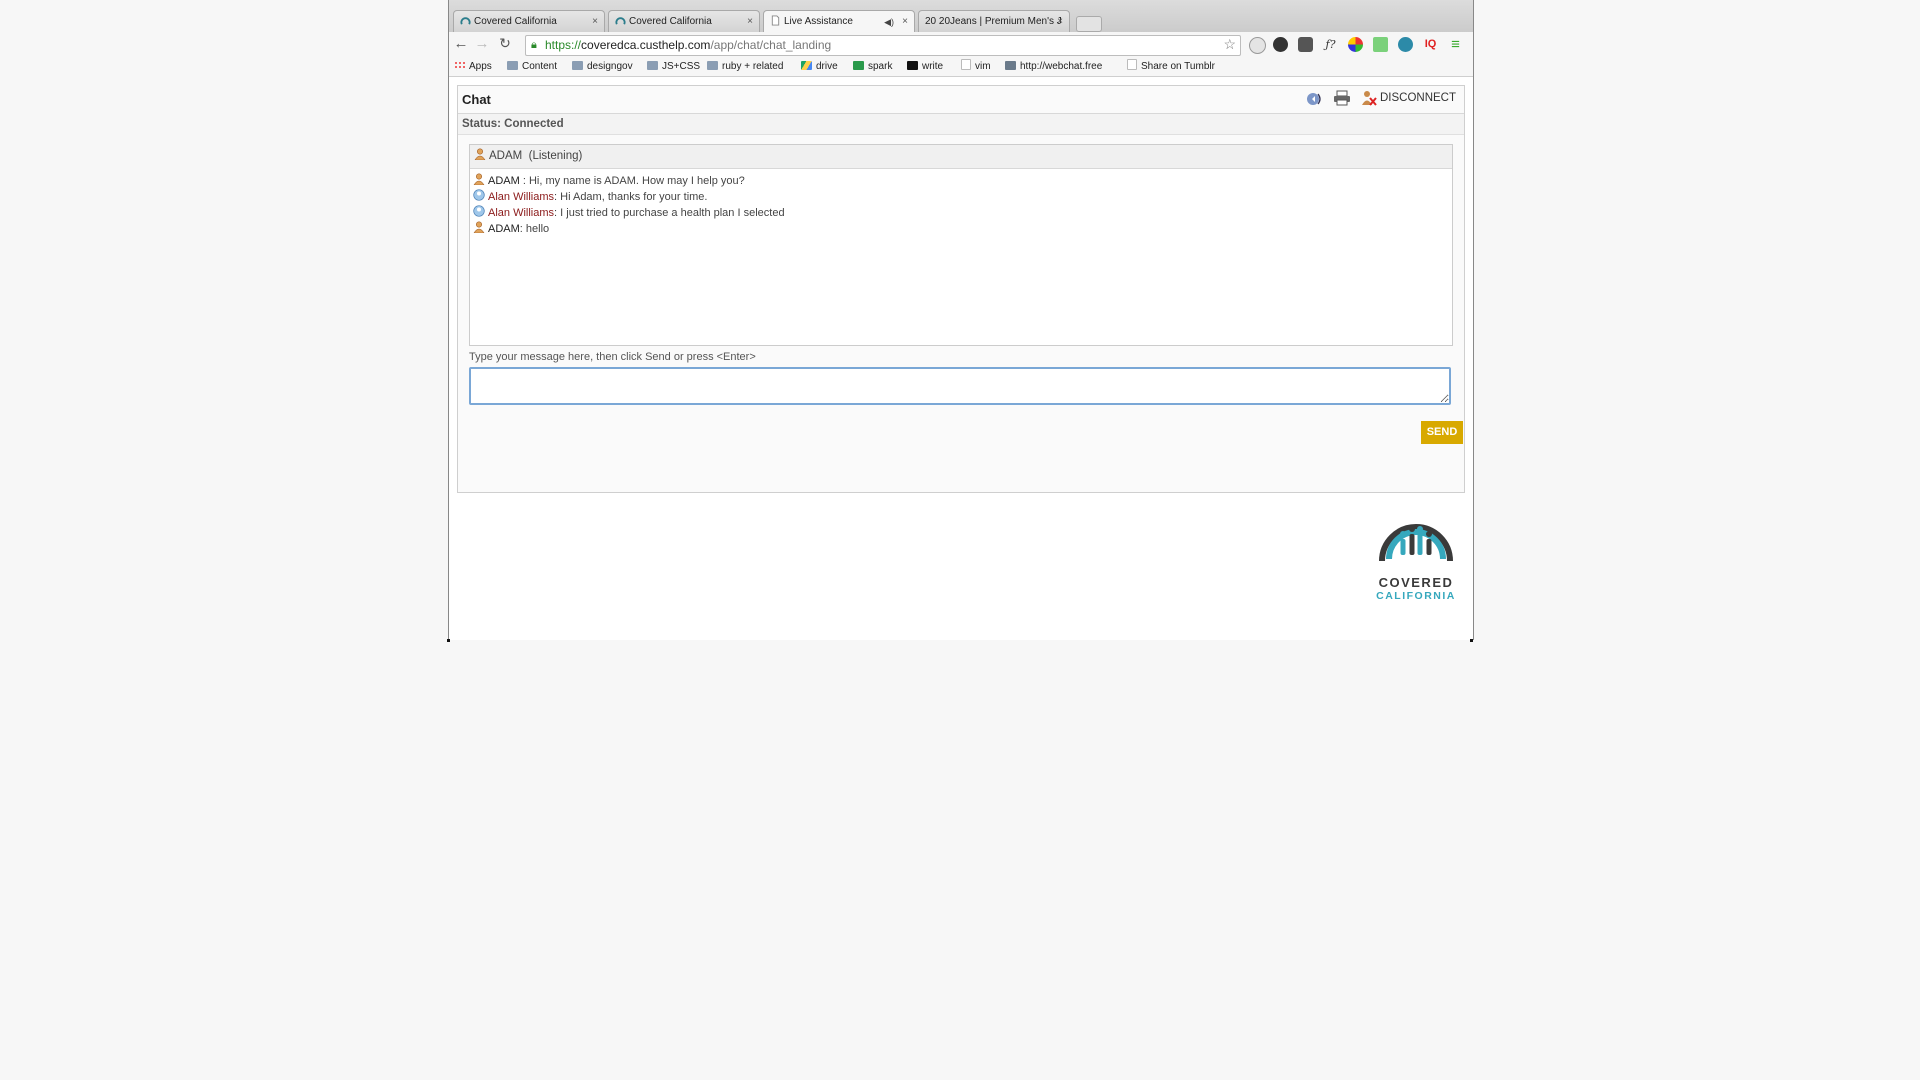 This screenshot has width=1920, height=1080. What do you see at coordinates (912, 65) in the screenshot?
I see `medium-icon` at bounding box center [912, 65].